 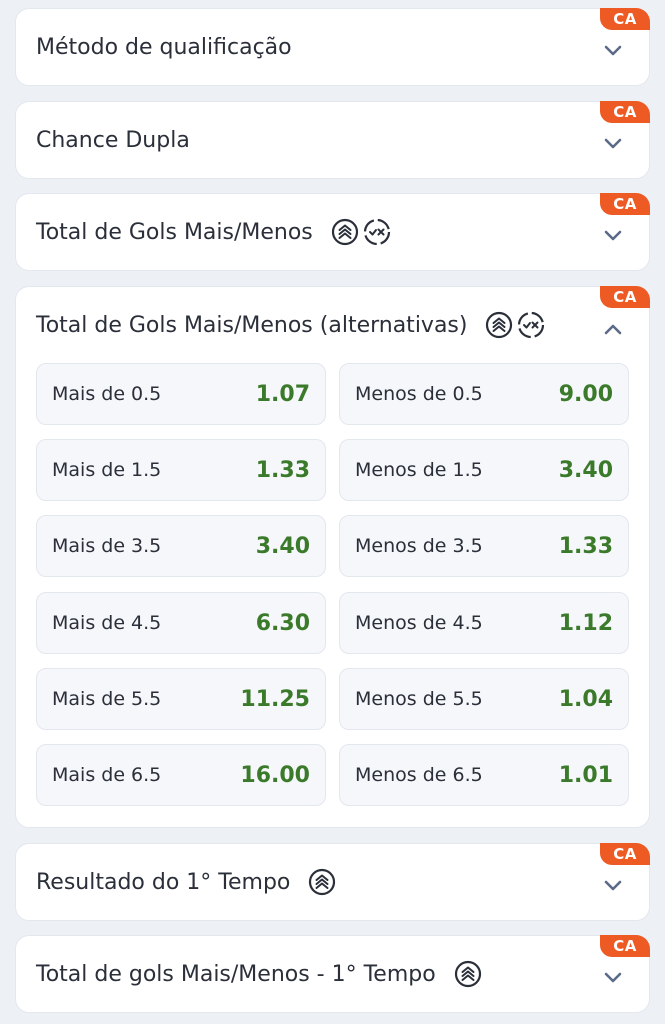 I want to click on odds-label: Menos de 6.5, so click(x=419, y=775).